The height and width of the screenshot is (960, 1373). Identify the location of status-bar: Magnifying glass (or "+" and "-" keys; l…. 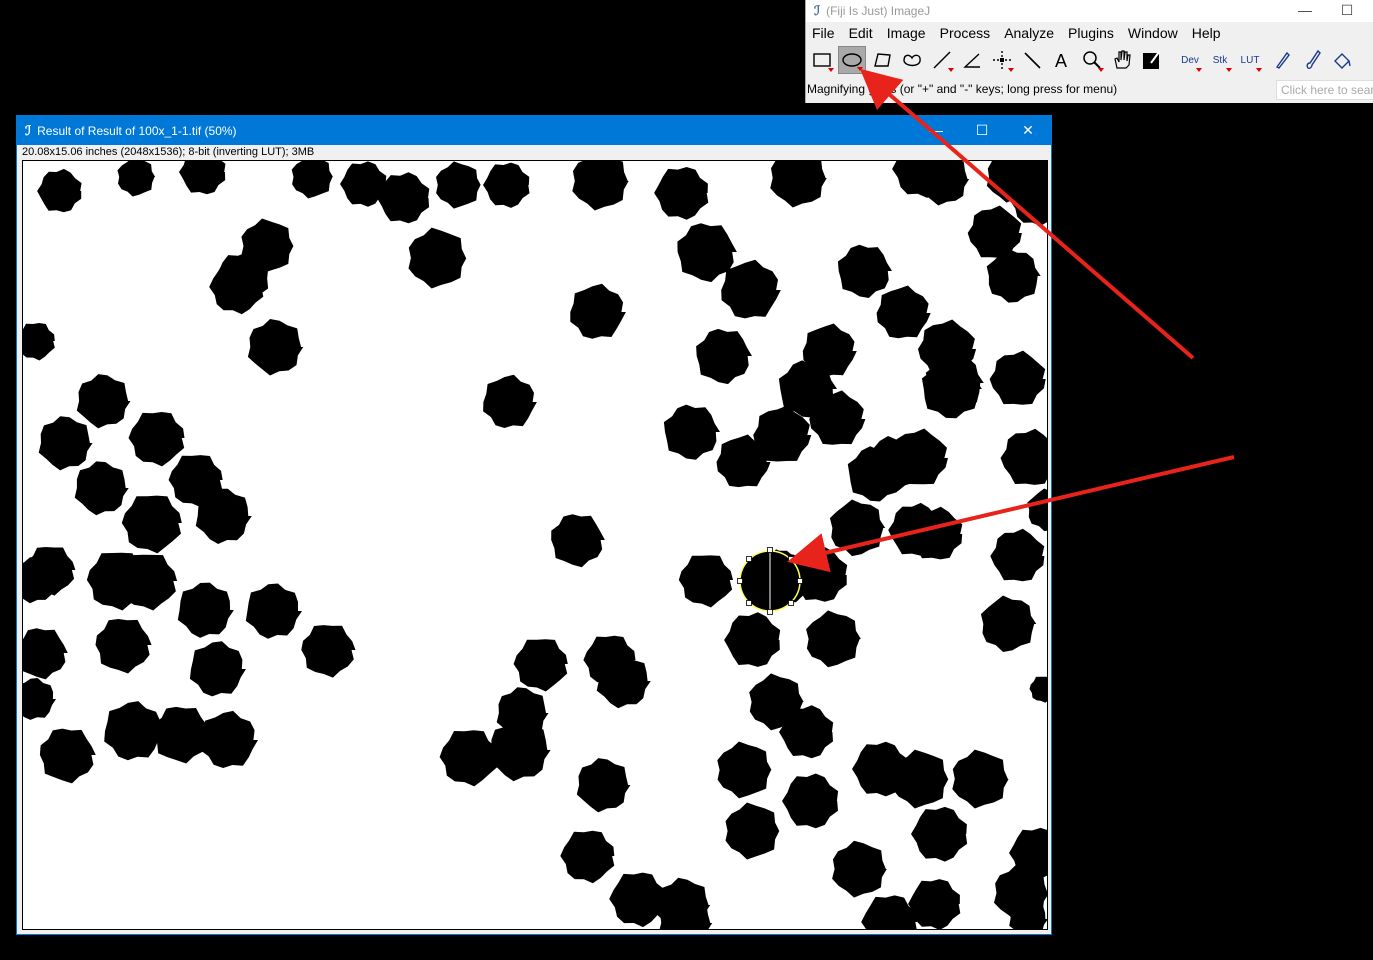
(1089, 90).